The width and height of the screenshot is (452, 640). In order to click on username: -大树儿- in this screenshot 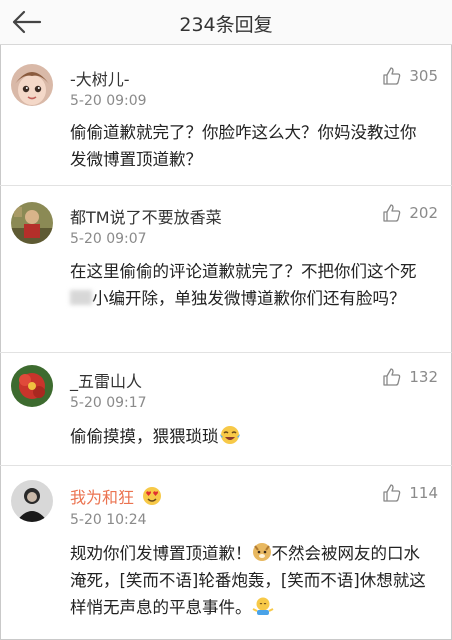, I will do `click(100, 78)`.